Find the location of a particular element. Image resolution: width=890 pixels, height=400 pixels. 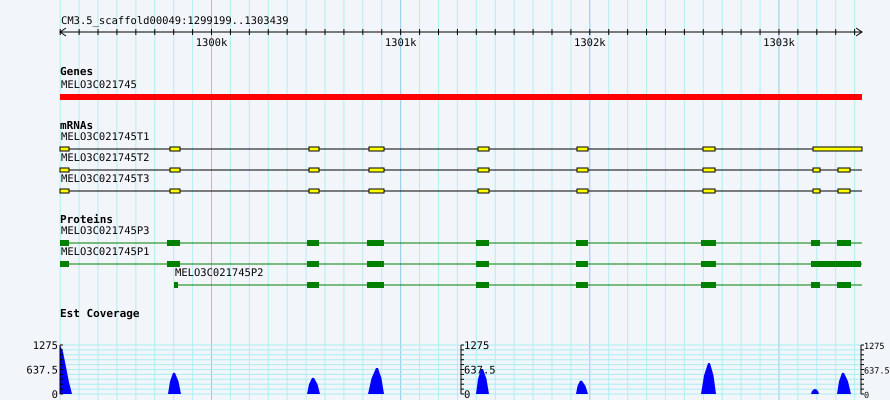

scale-label: CM3.5_scaffold00049:1299199..1303439 is located at coordinates (175, 21).